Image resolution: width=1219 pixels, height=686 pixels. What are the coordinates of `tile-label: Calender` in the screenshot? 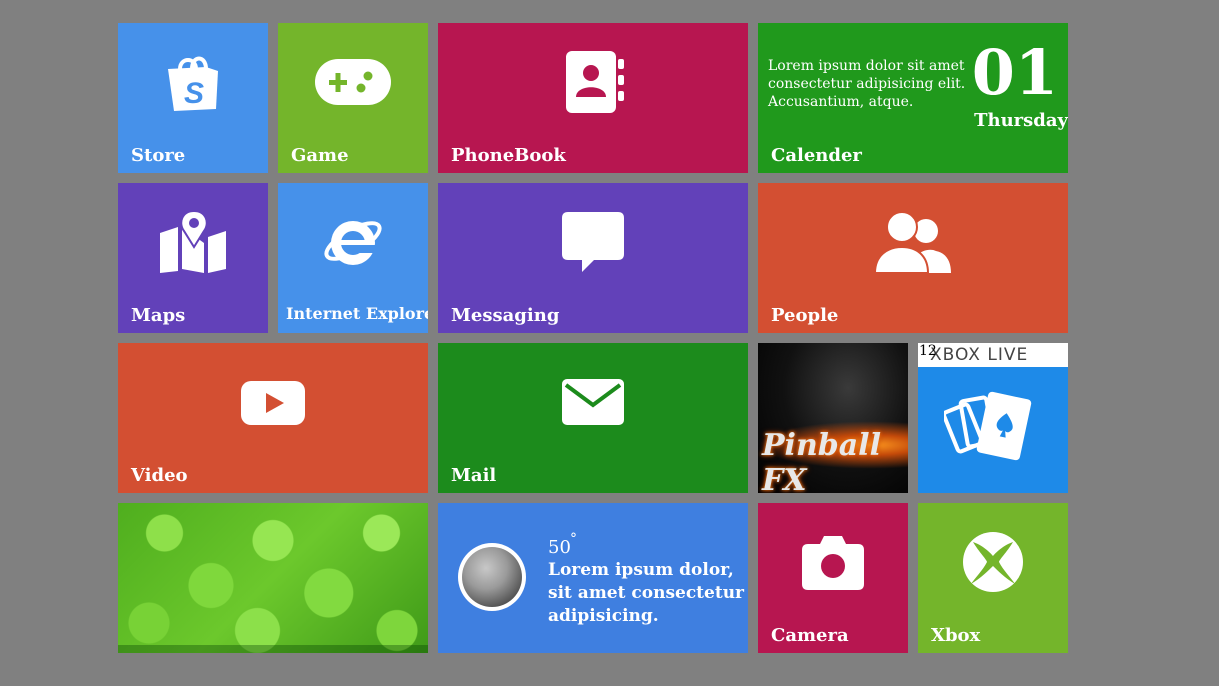 It's located at (816, 155).